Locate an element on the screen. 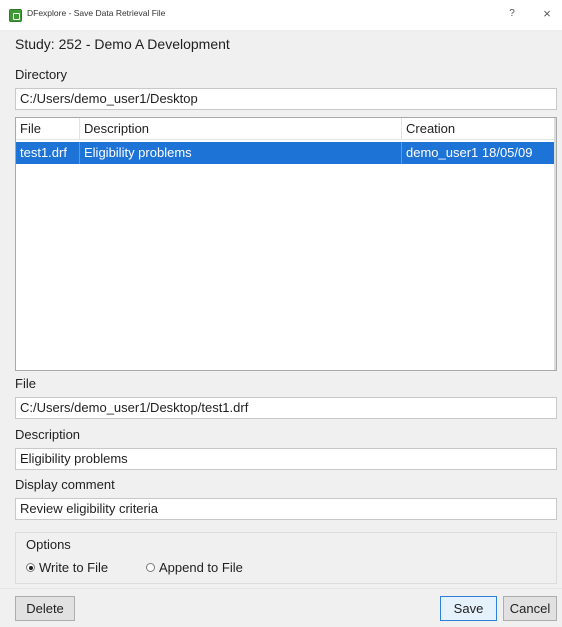  close-button: × is located at coordinates (547, 14).